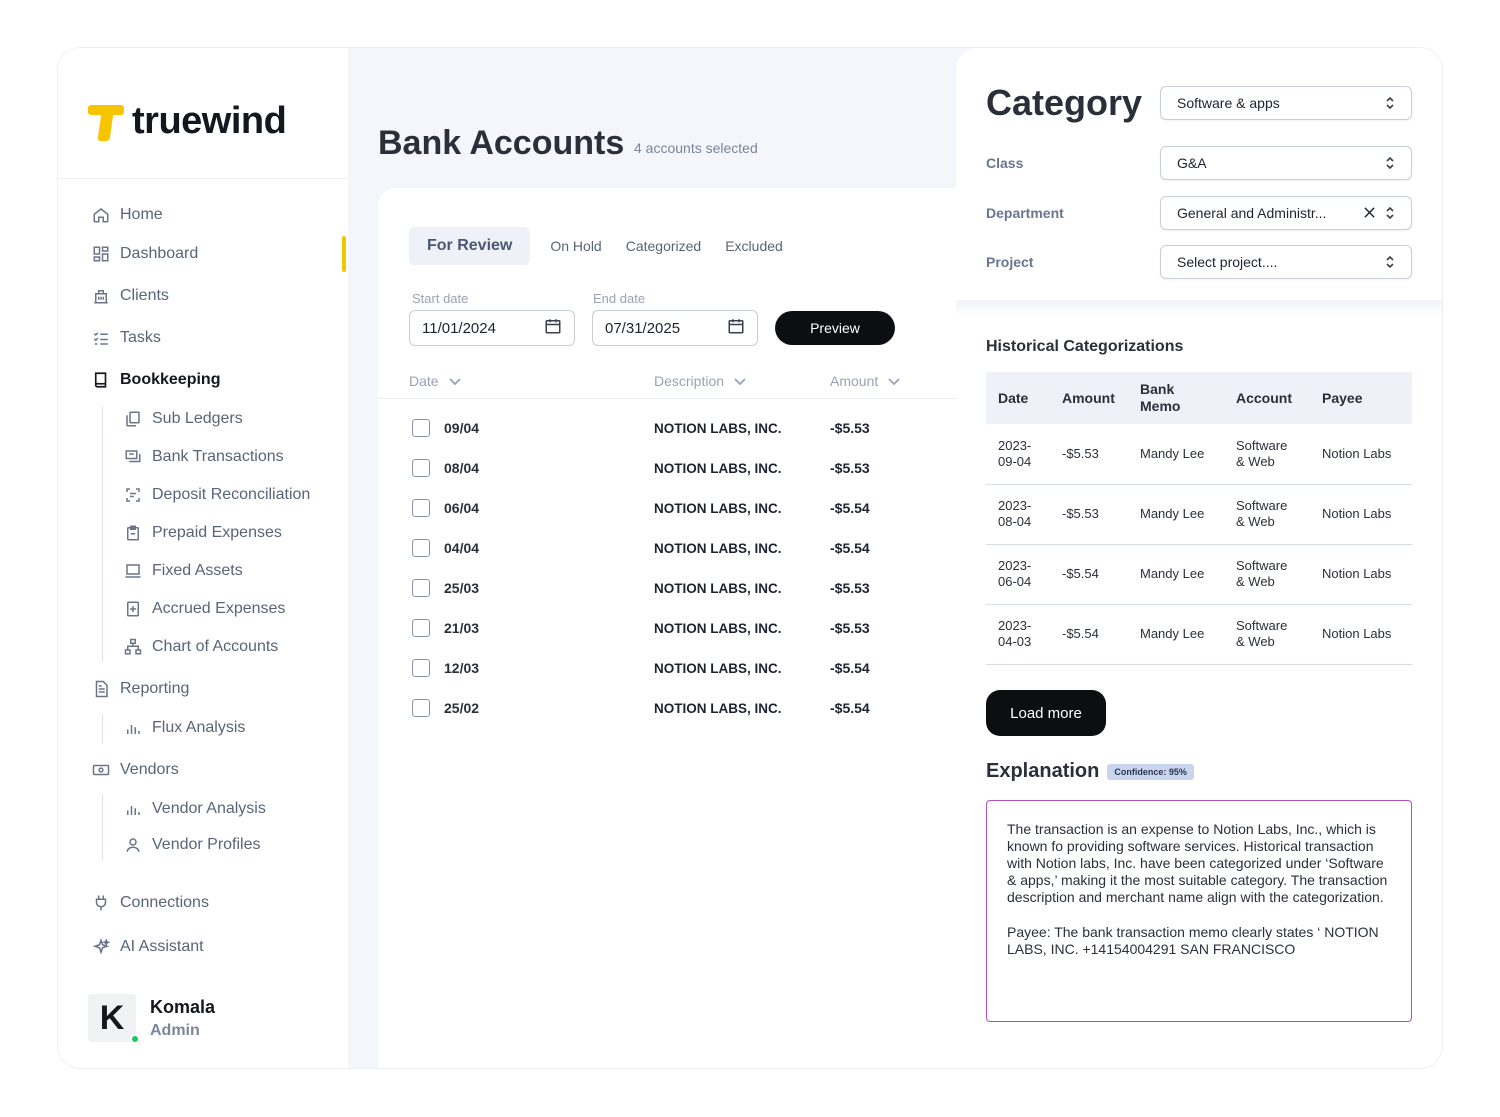 The width and height of the screenshot is (1500, 1117). I want to click on sidebar-item-label: Sub Ledgers, so click(197, 418).